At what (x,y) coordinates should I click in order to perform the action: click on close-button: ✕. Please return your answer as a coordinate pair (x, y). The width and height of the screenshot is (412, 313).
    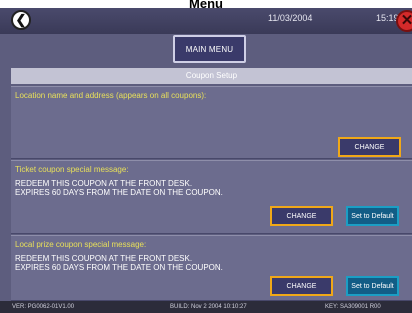
    Looking at the image, I should click on (404, 21).